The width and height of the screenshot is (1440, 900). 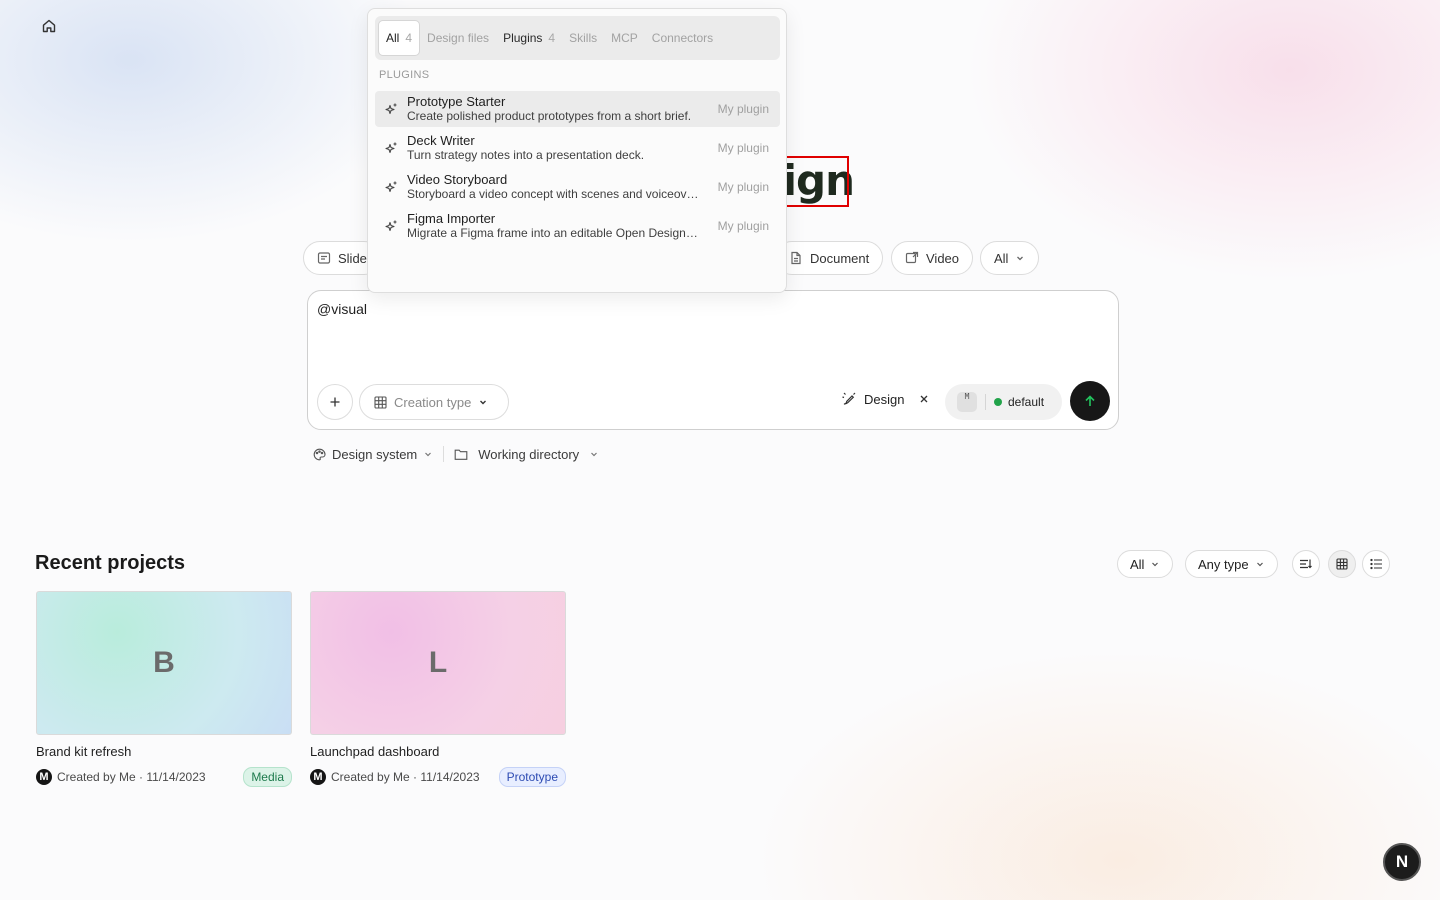 I want to click on tab-label: Design files, so click(x=458, y=38).